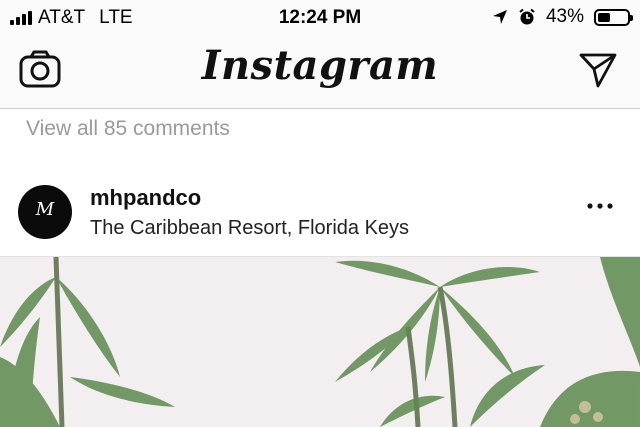  Describe the element at coordinates (598, 70) in the screenshot. I see `direct-send-icon` at that location.